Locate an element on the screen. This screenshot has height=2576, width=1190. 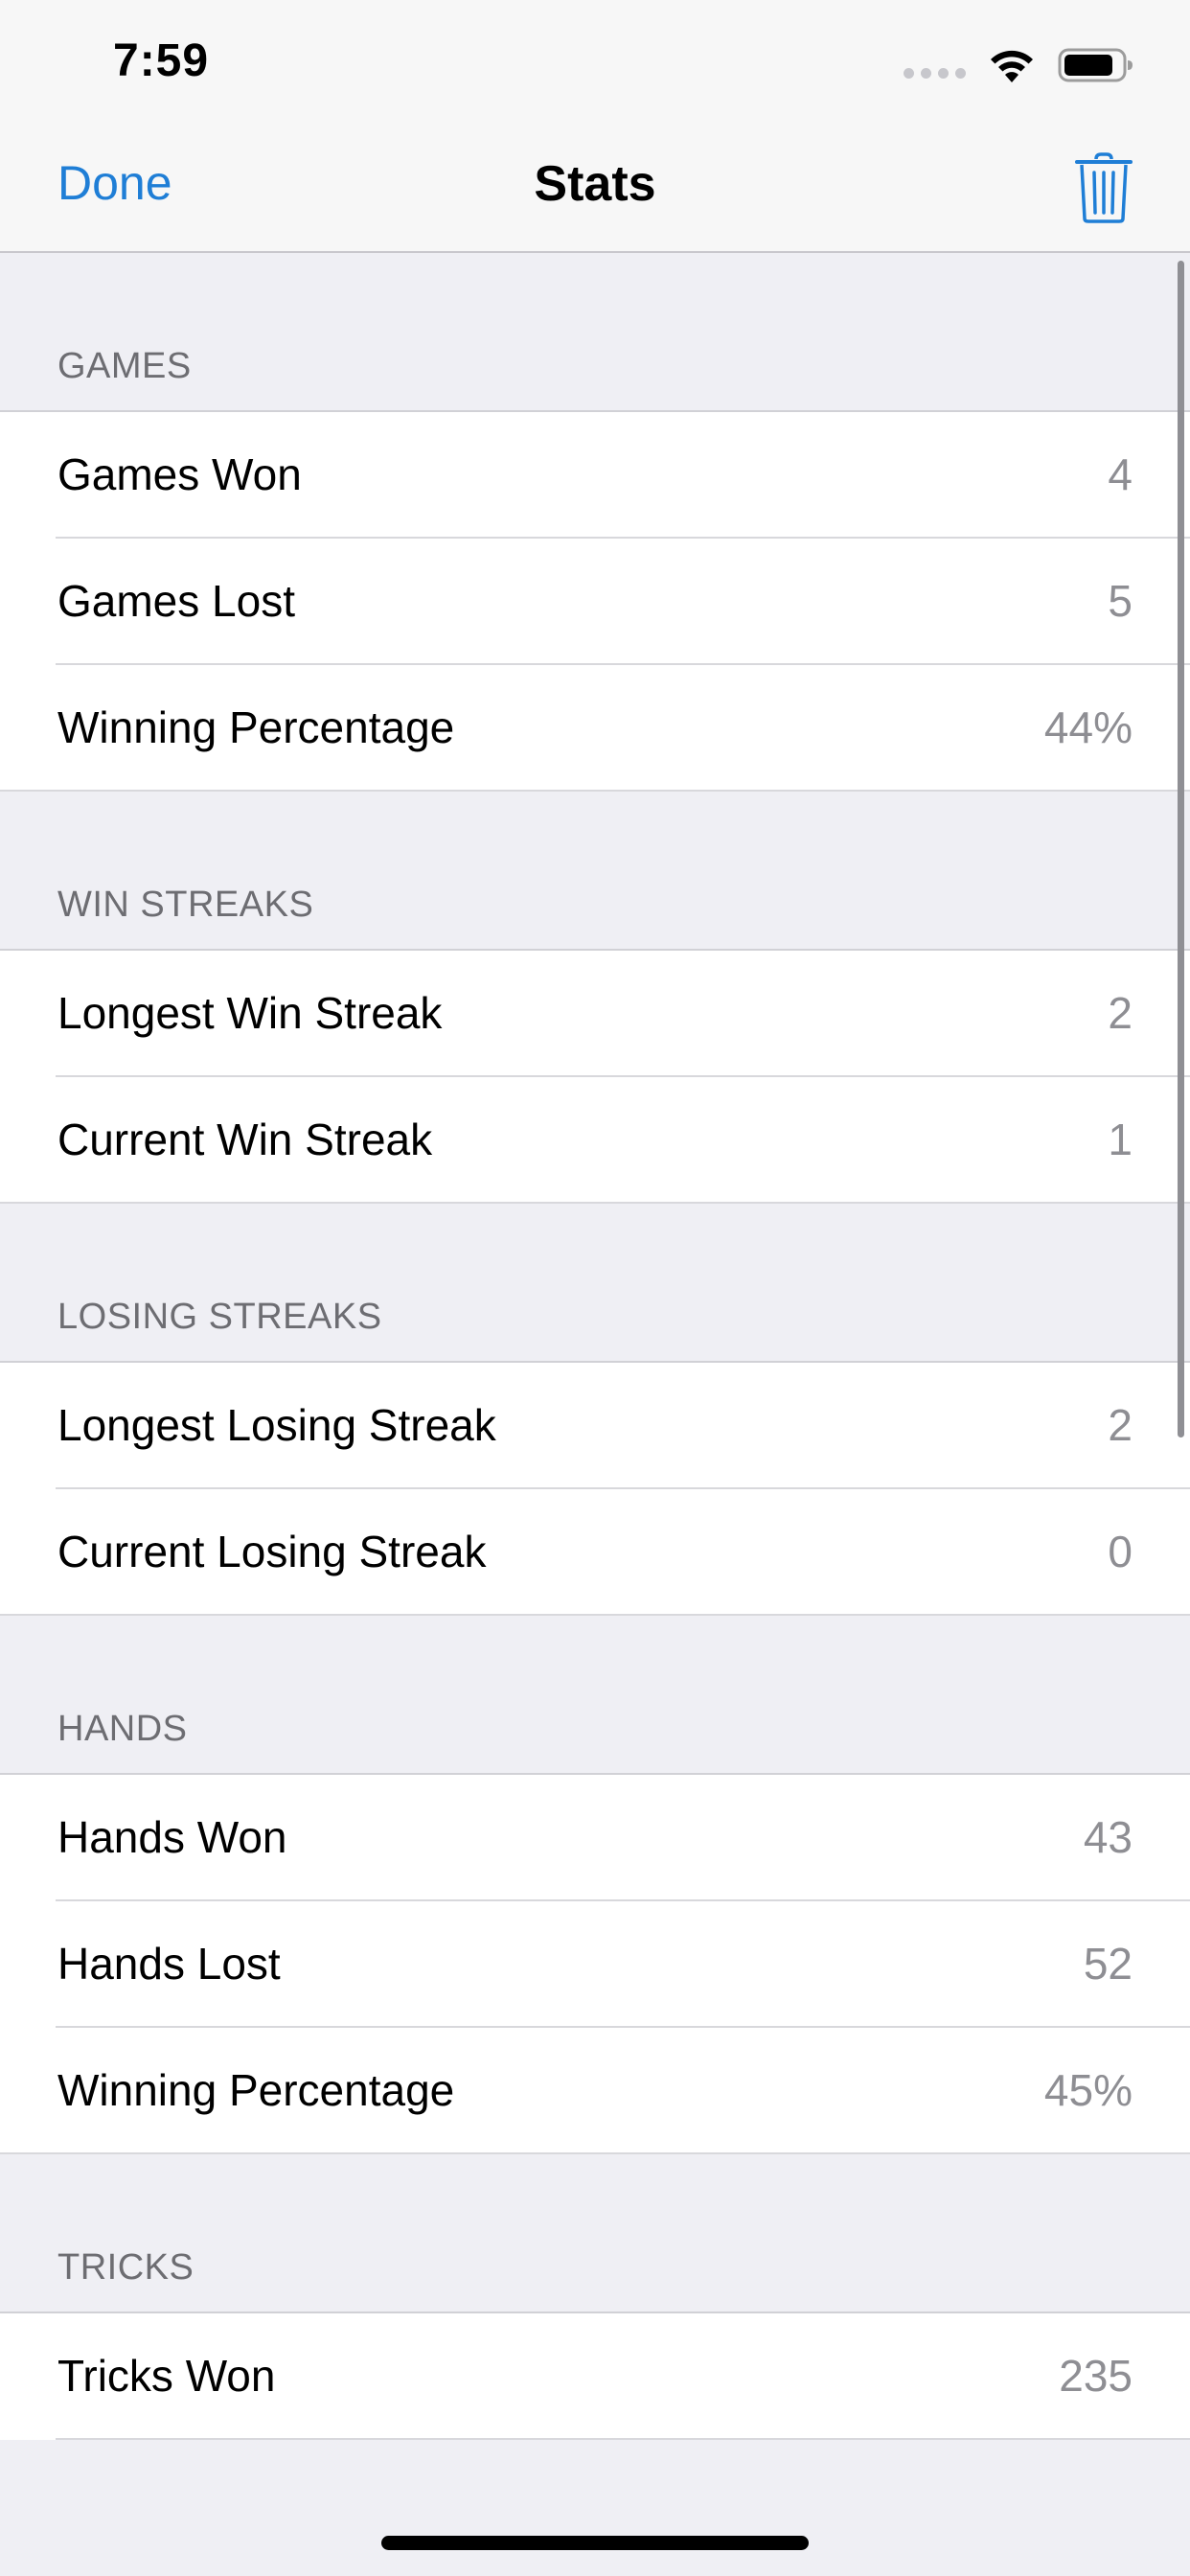
scroll-indicator is located at coordinates (1181, 849).